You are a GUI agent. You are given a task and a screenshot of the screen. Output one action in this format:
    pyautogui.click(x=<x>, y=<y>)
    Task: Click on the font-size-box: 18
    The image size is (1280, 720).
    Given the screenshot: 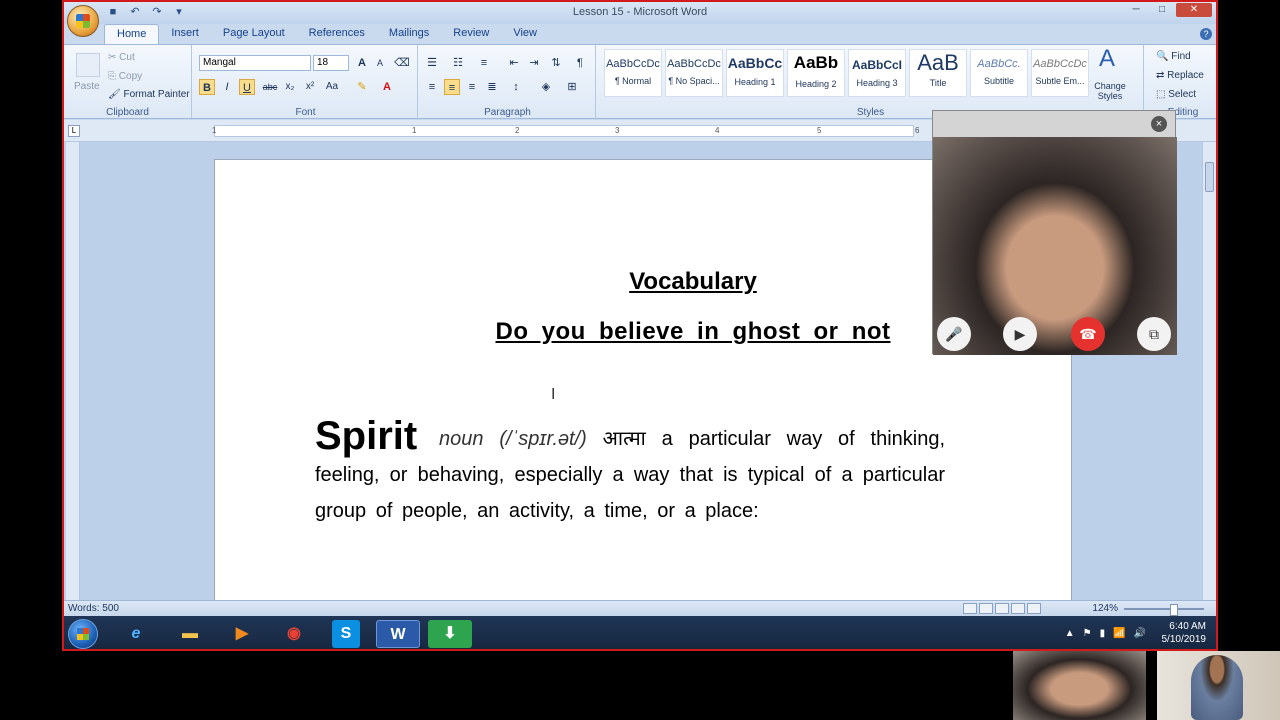 What is the action you would take?
    pyautogui.click(x=331, y=63)
    